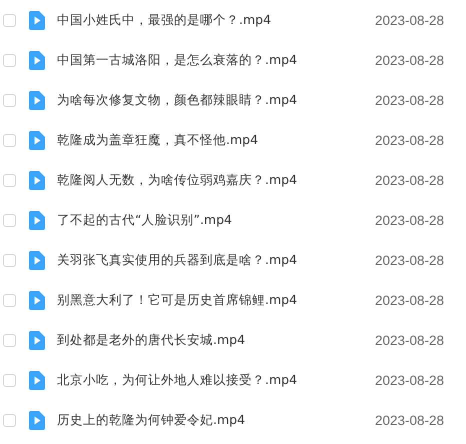  What do you see at coordinates (216, 260) in the screenshot?
I see `file-name: 关羽张飞真实使用的兵器到底是啥？.mp4` at bounding box center [216, 260].